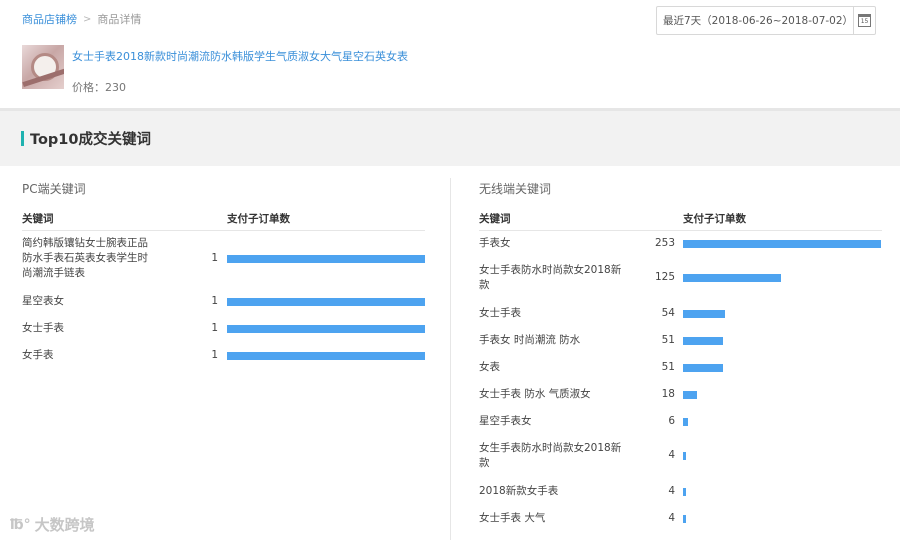  What do you see at coordinates (671, 420) in the screenshot?
I see `order-count: 6` at bounding box center [671, 420].